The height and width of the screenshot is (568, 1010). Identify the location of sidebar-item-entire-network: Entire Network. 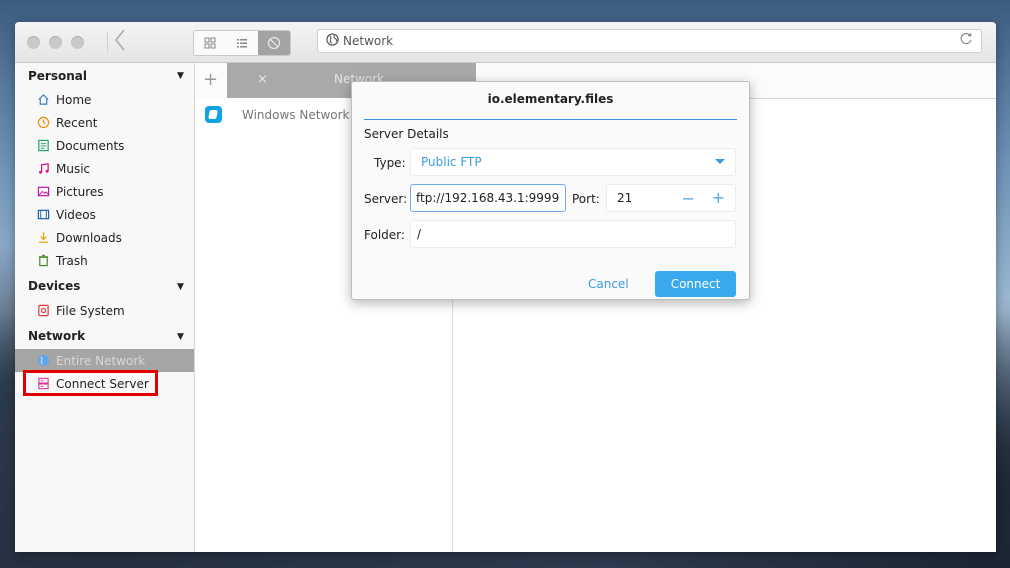
(104, 360).